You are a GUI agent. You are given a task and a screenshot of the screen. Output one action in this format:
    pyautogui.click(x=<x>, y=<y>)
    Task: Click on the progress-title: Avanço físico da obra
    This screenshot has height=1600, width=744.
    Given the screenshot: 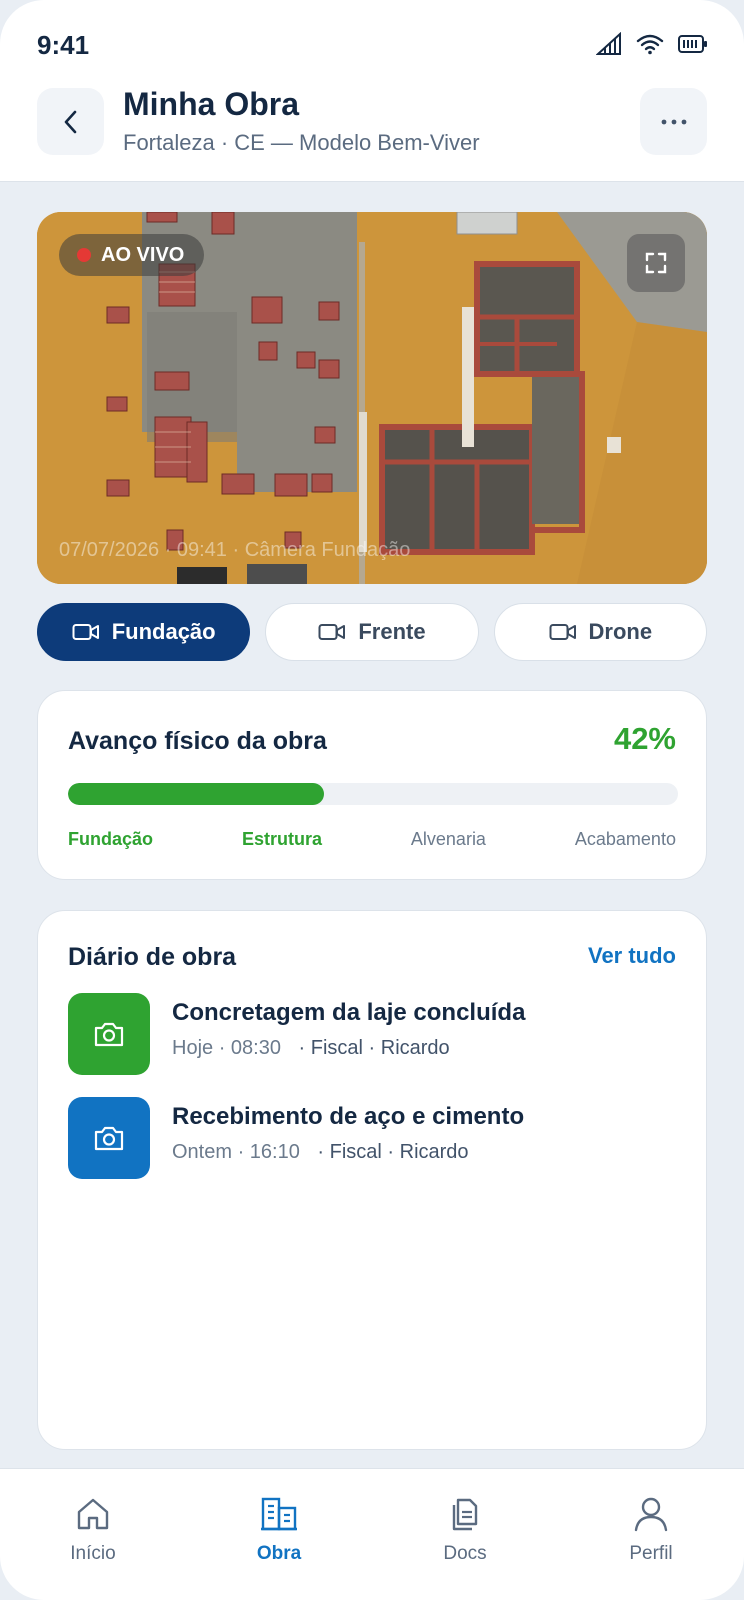 What is the action you would take?
    pyautogui.click(x=197, y=741)
    